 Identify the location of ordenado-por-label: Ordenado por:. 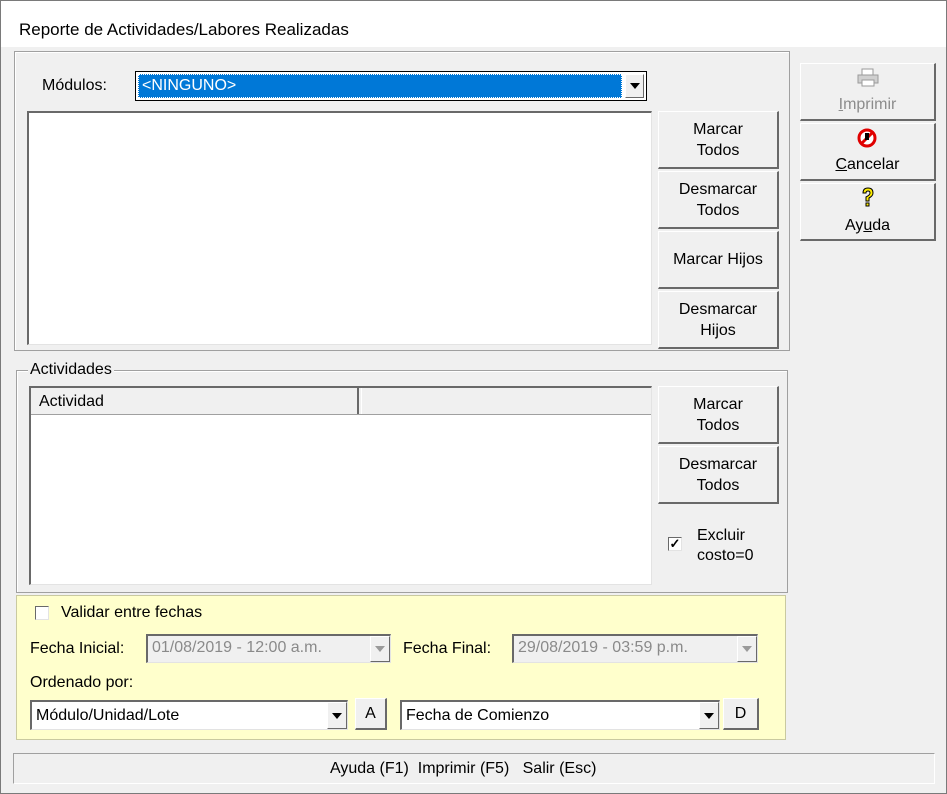
(82, 682).